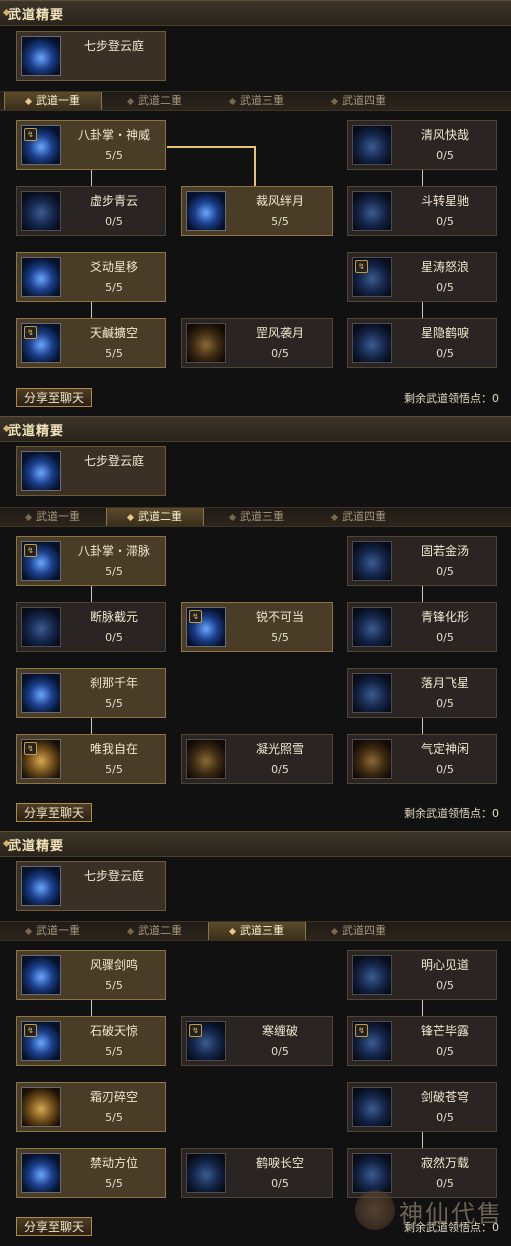  I want to click on skill-card: 固若金汤 0/5, so click(422, 561).